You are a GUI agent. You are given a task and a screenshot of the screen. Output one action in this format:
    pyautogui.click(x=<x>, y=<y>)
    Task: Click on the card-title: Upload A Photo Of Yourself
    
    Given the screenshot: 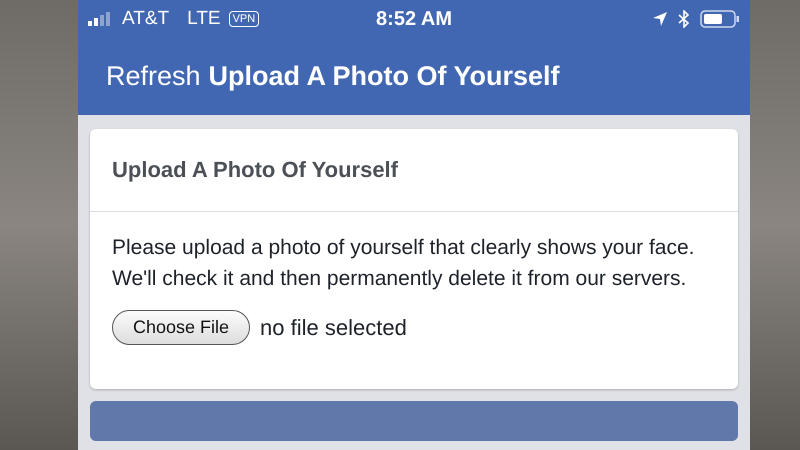 What is the action you would take?
    pyautogui.click(x=255, y=170)
    